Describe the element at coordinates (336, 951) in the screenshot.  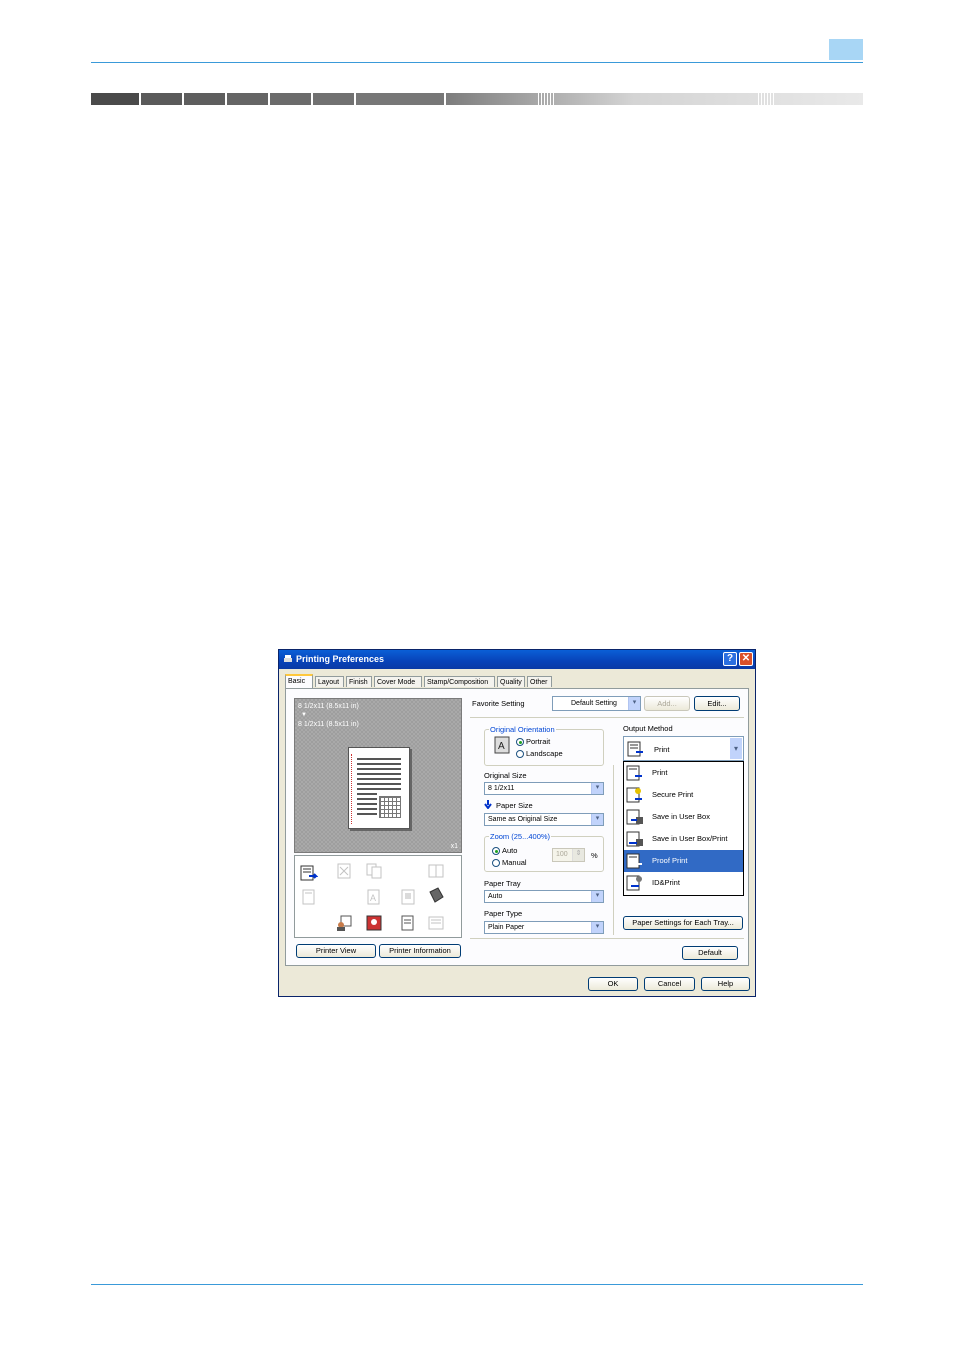
I see `printer-view-button: Printer View` at that location.